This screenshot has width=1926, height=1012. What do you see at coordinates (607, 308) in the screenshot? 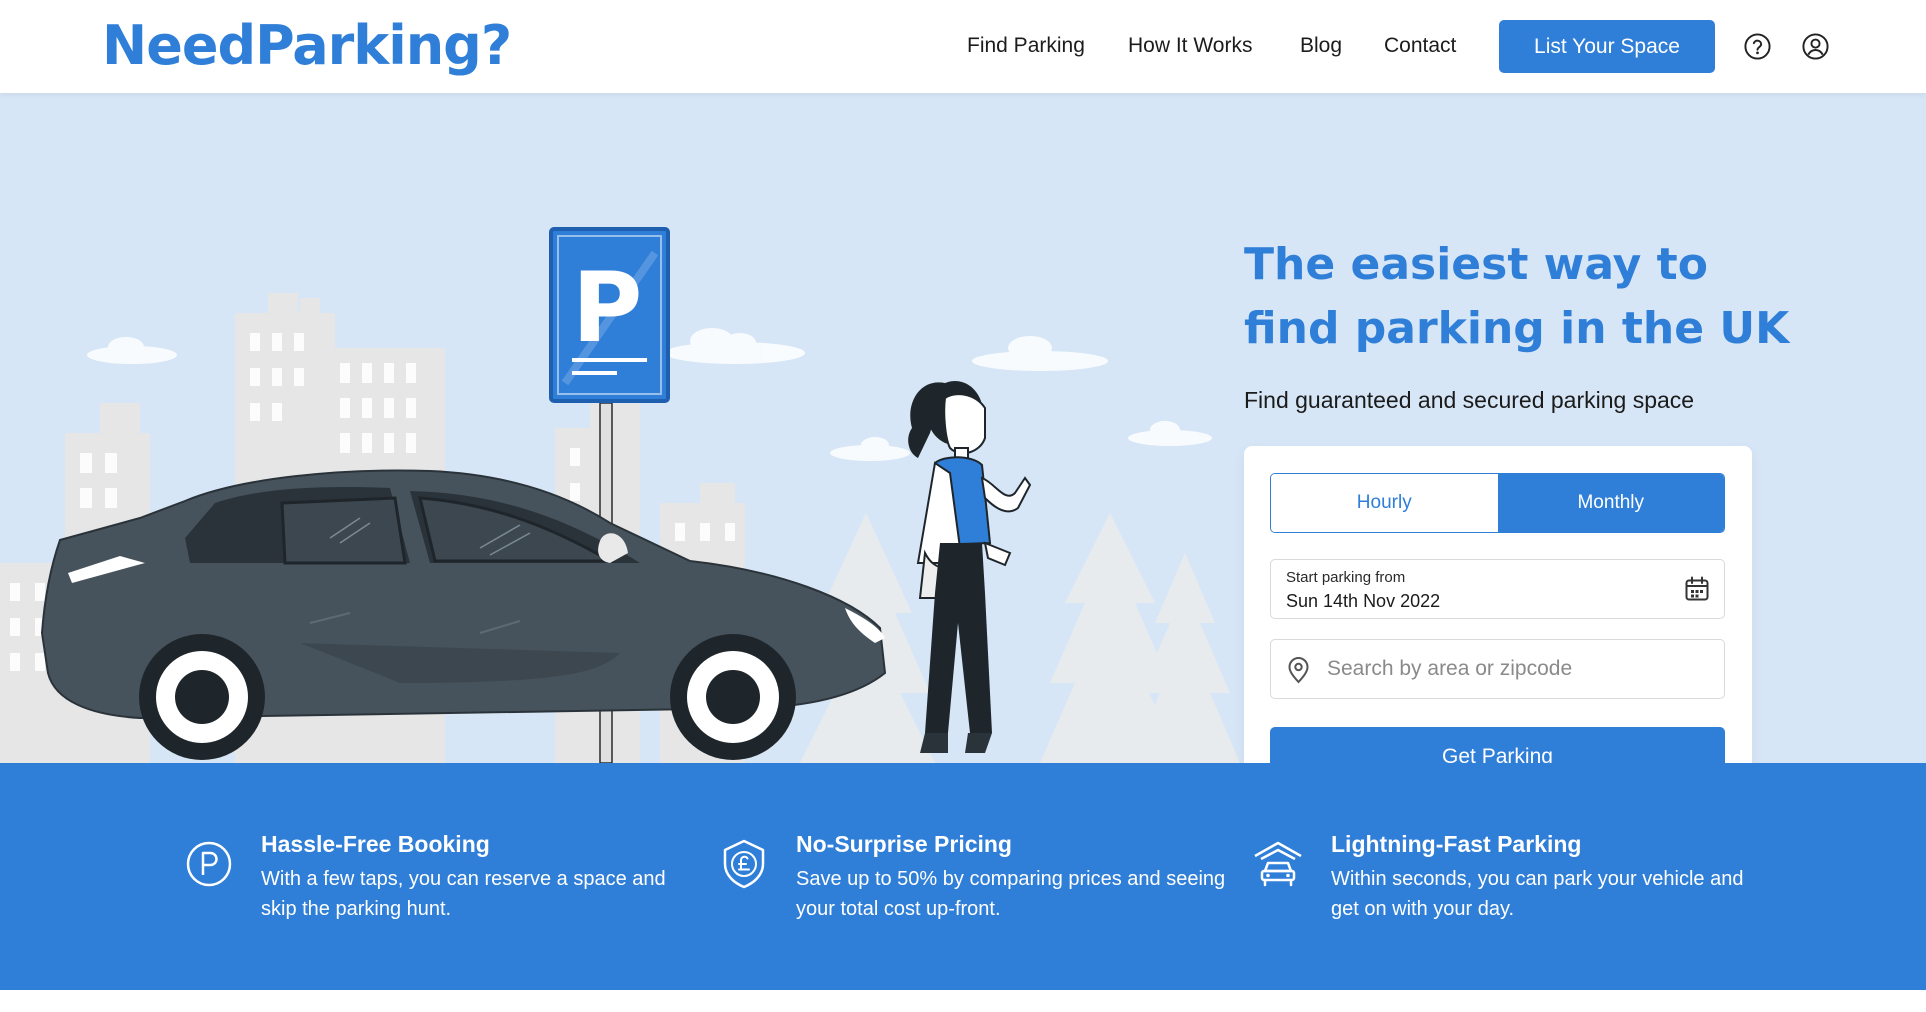
I see `parking-sign-letter: P` at bounding box center [607, 308].